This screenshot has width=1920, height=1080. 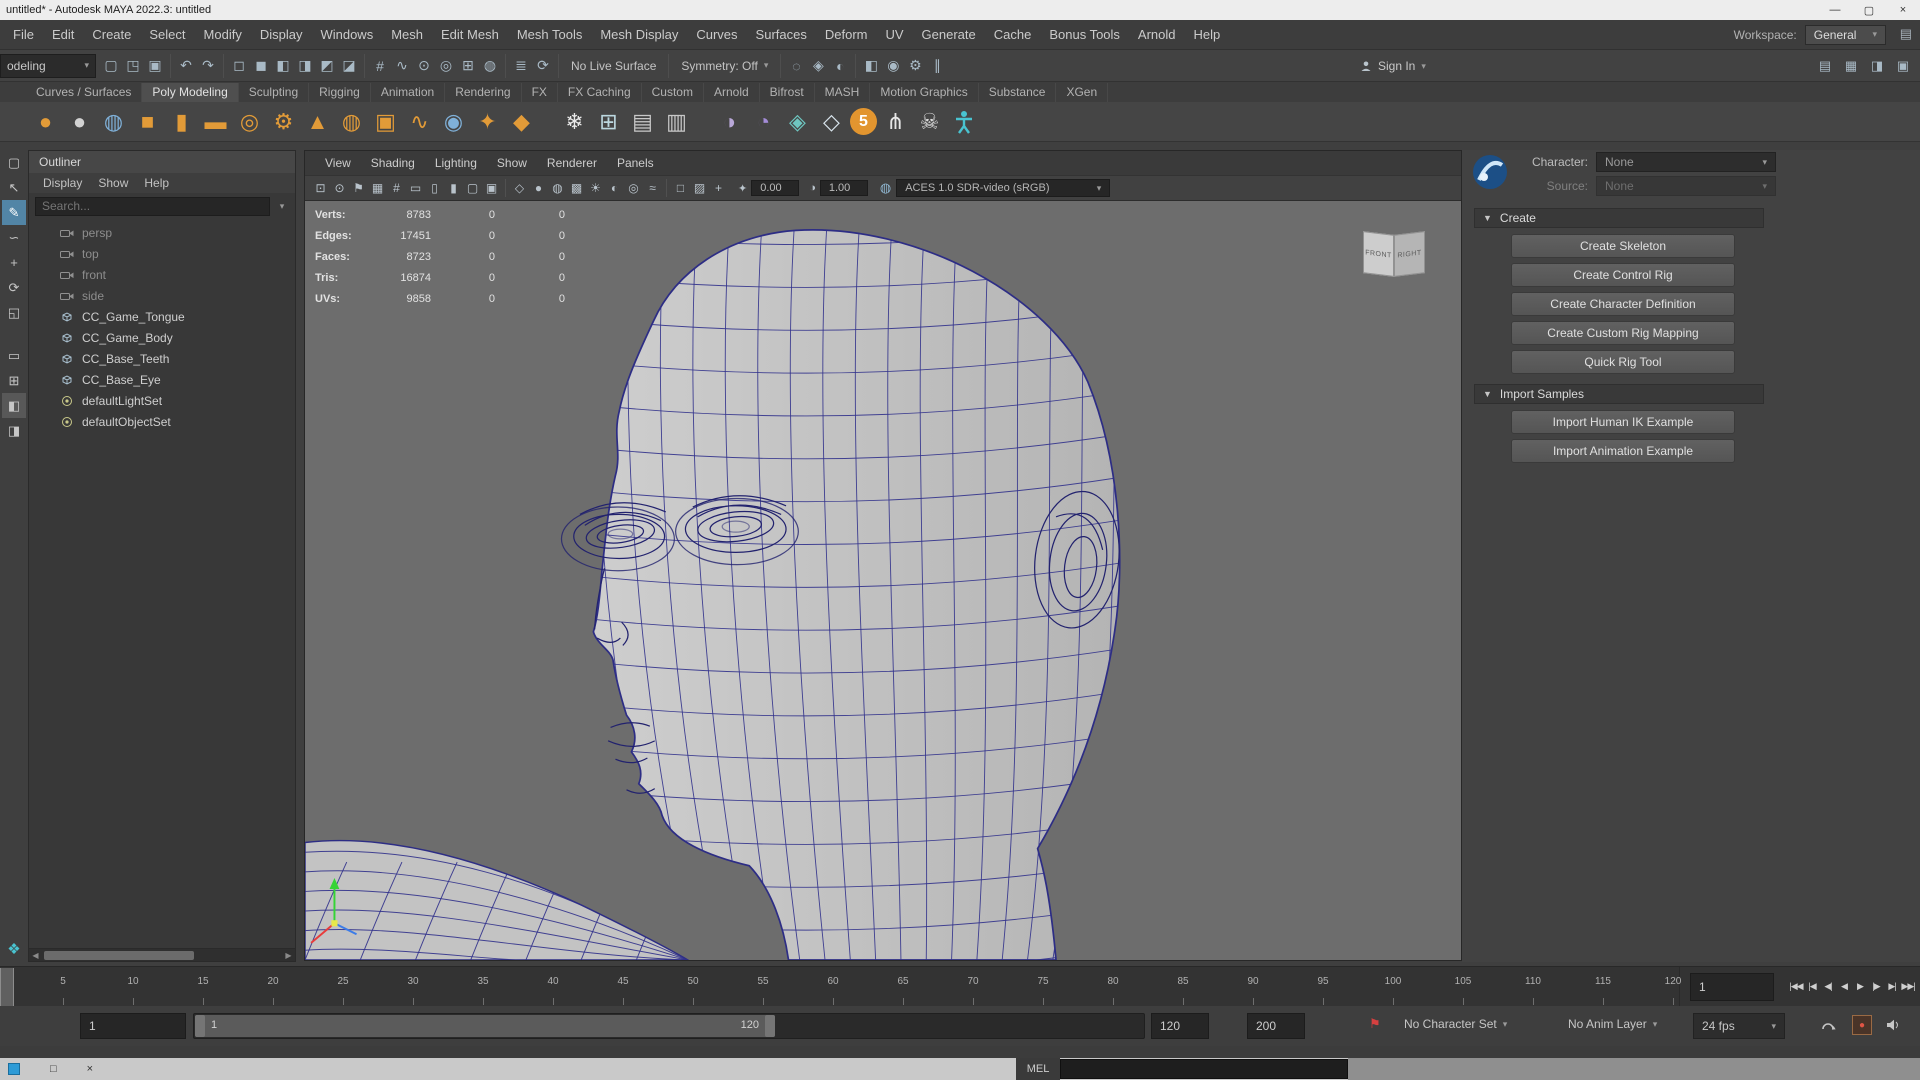 What do you see at coordinates (119, 955) in the screenshot?
I see `scrollbar-thumb` at bounding box center [119, 955].